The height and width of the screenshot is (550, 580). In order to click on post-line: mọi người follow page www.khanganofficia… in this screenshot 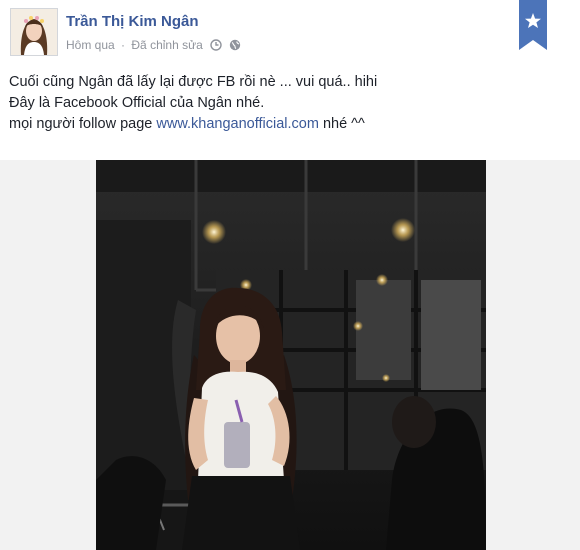, I will do `click(289, 124)`.